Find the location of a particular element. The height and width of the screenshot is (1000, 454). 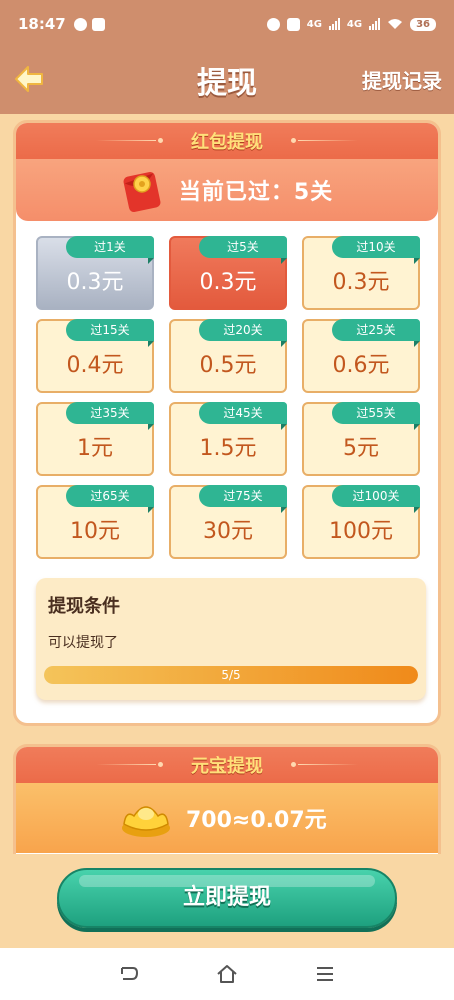

condition-progress-bar: 5/5 is located at coordinates (231, 675).